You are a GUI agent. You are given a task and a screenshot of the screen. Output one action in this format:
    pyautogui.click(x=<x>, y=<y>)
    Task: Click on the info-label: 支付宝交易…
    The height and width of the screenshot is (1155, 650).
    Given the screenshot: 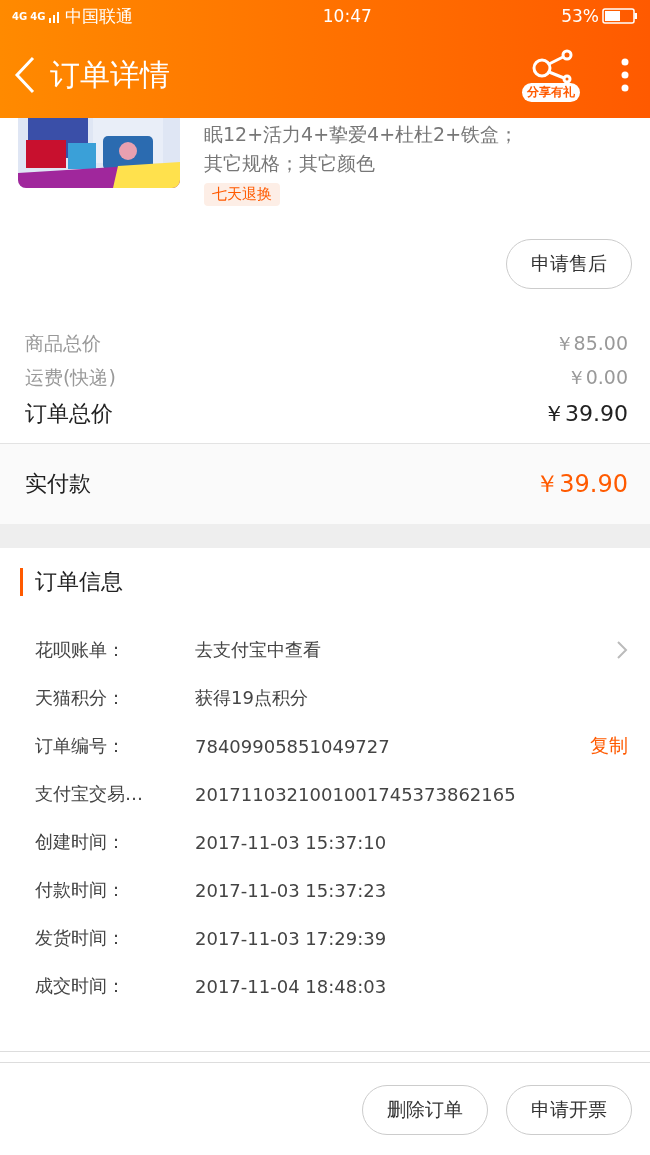 What is the action you would take?
    pyautogui.click(x=89, y=794)
    